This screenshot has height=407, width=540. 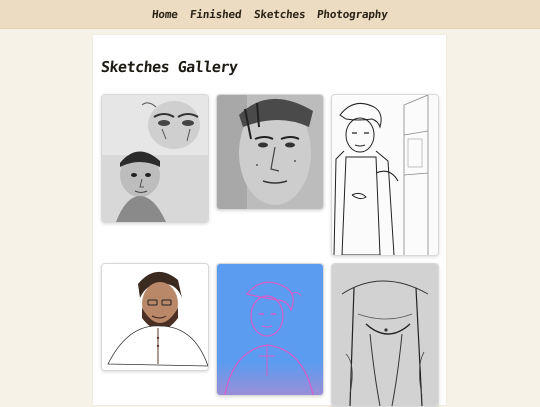 I want to click on sketch-bearded-man-image, so click(x=155, y=317).